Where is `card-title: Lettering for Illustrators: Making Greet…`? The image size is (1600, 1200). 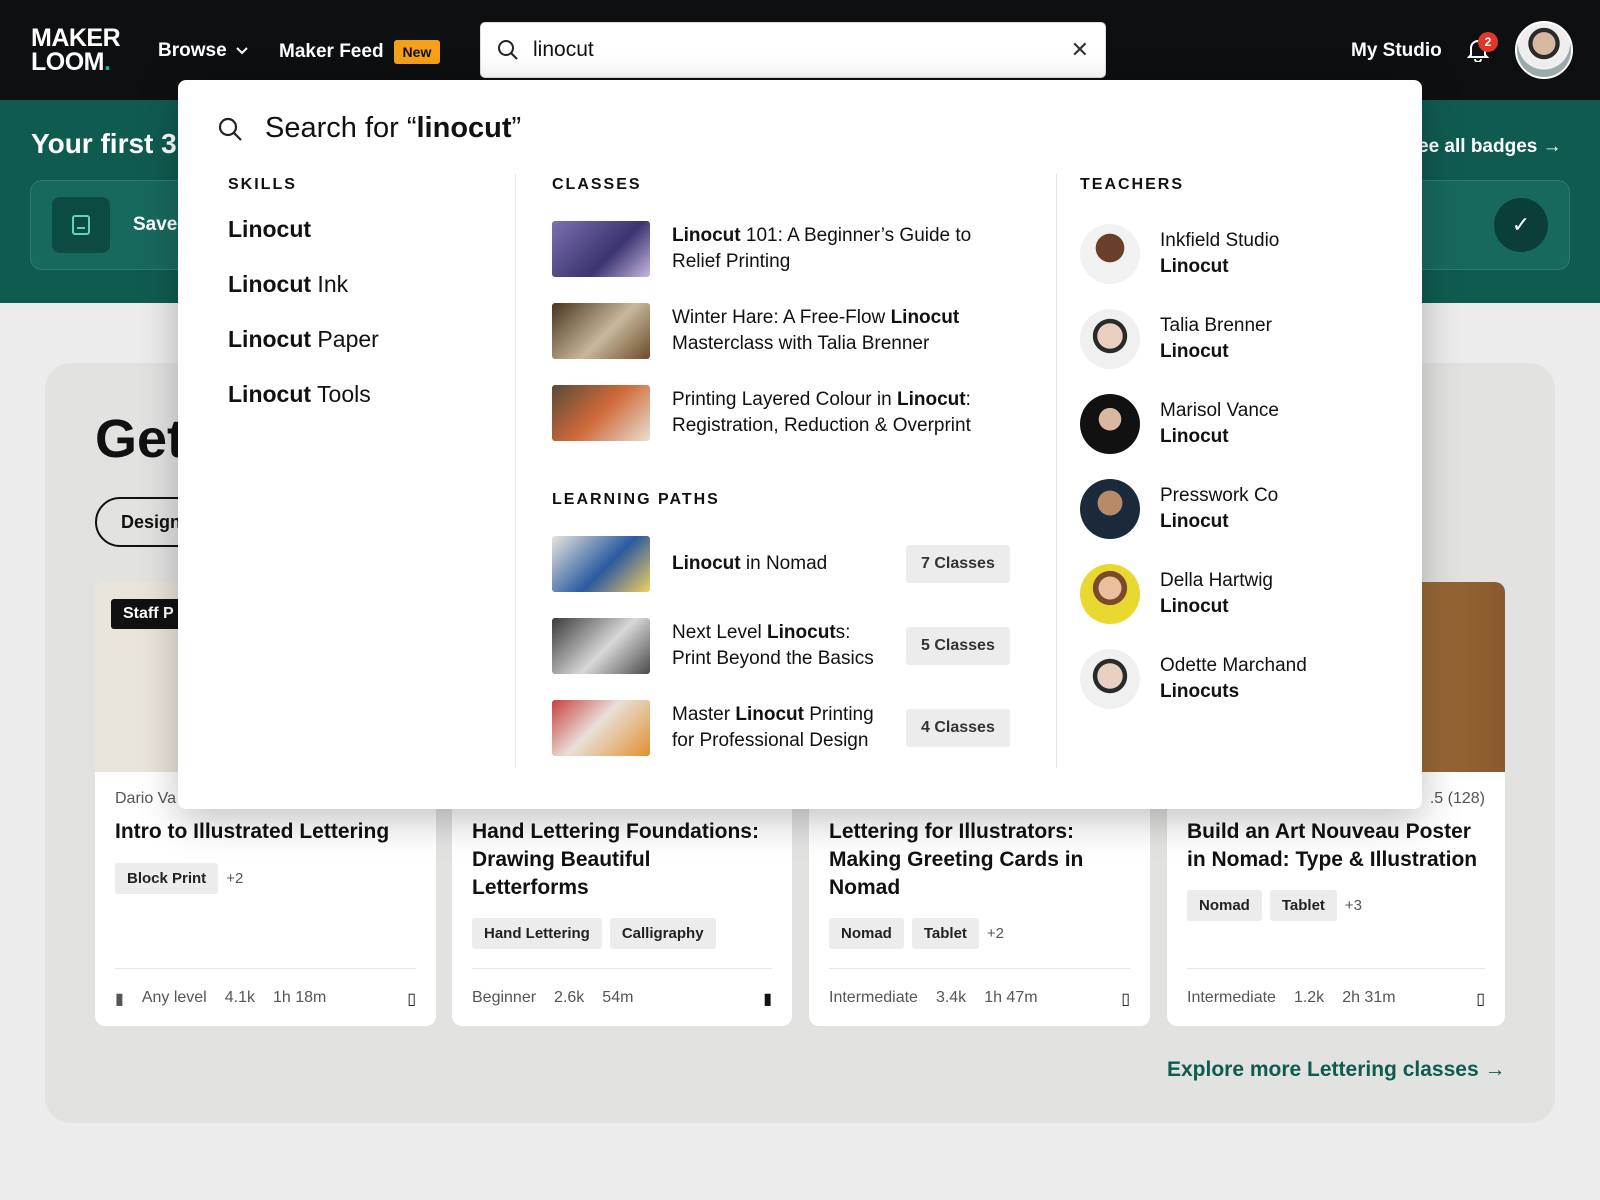
card-title: Lettering for Illustrators: Making Greet… is located at coordinates (956, 859).